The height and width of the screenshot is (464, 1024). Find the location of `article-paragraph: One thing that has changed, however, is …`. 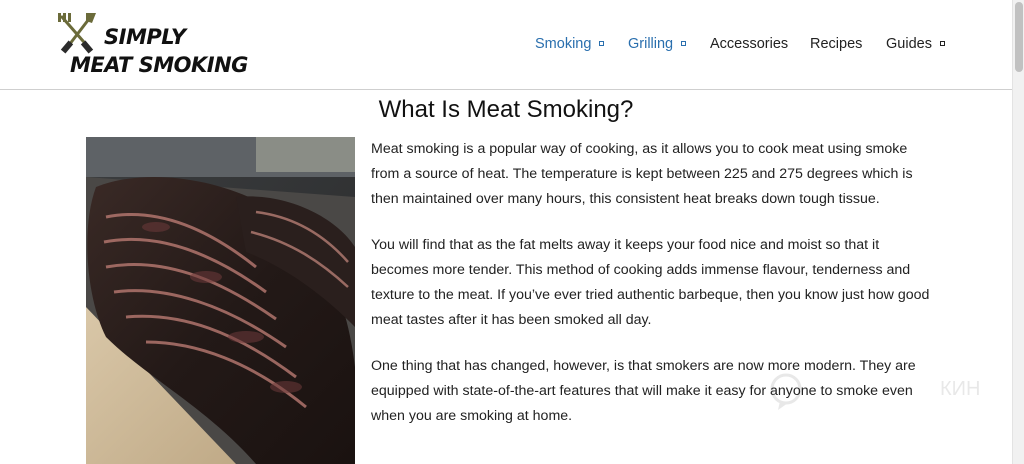

article-paragraph: One thing that has changed, however, is … is located at coordinates (643, 391).